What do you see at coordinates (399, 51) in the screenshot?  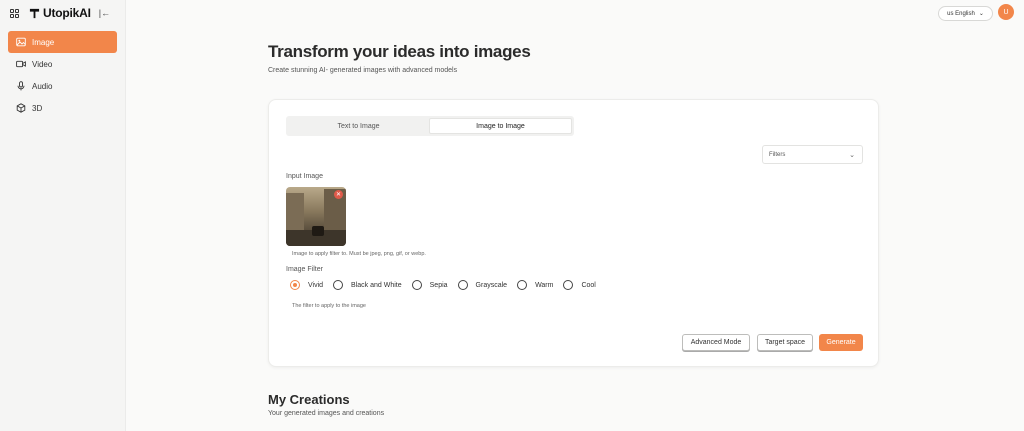 I see `page-title: Transform your ideas into images` at bounding box center [399, 51].